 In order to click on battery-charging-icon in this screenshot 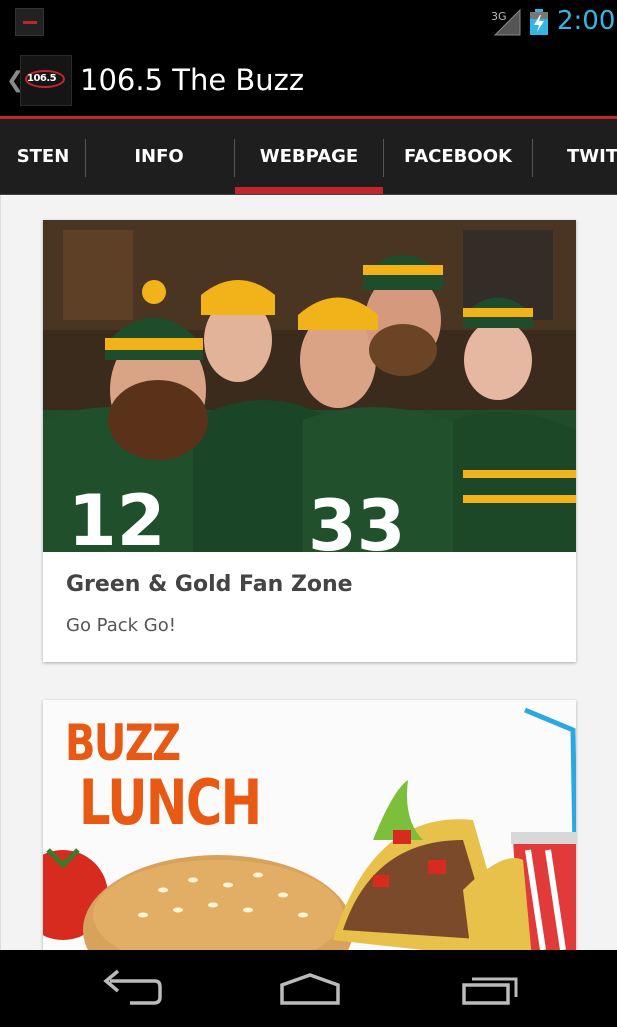, I will do `click(539, 22)`.